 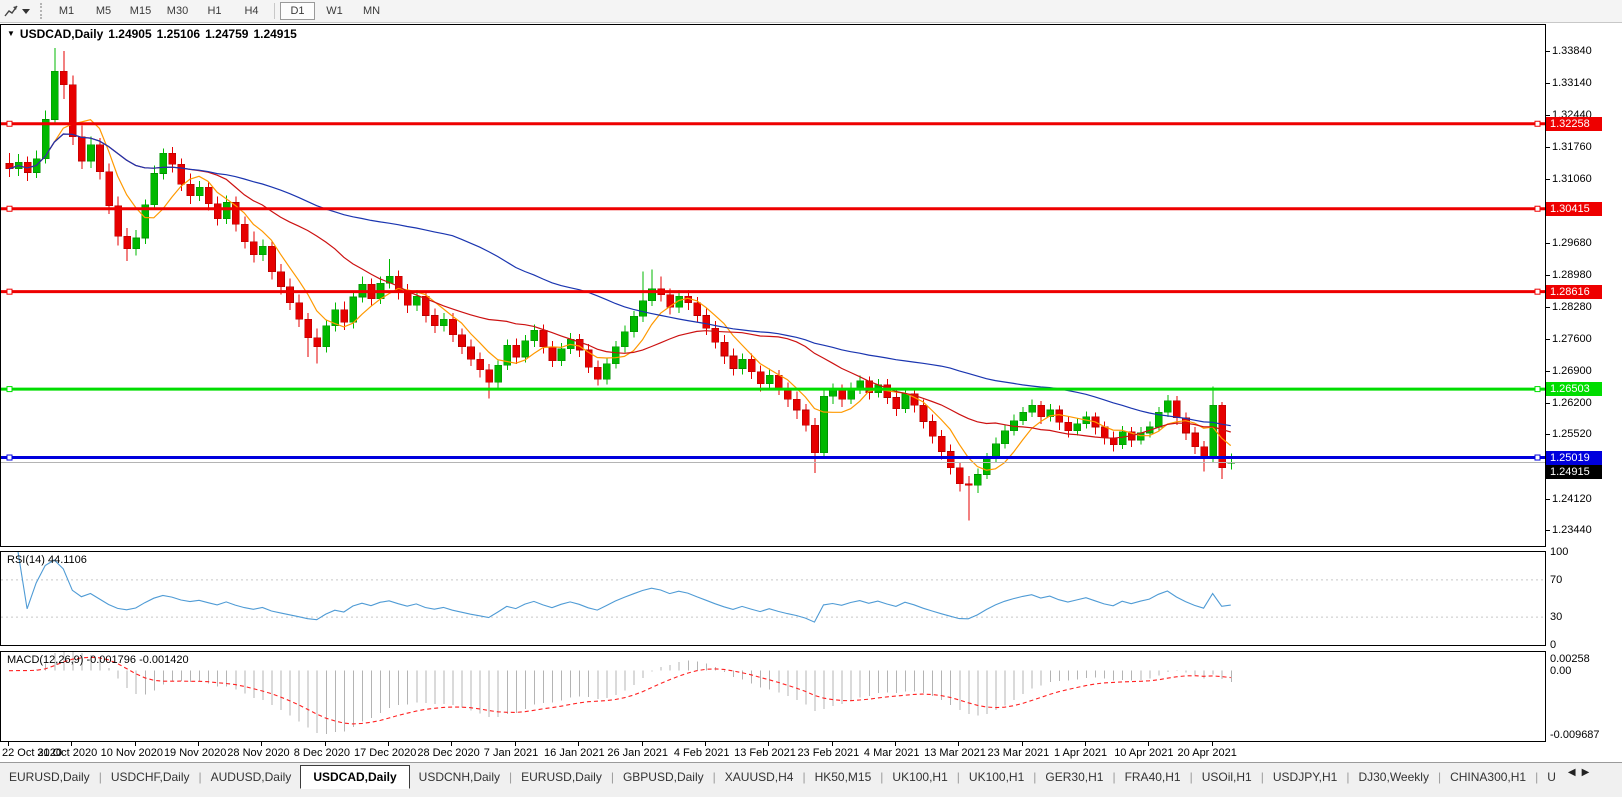 What do you see at coordinates (140, 11) in the screenshot?
I see `timeframe-button-m15: M15` at bounding box center [140, 11].